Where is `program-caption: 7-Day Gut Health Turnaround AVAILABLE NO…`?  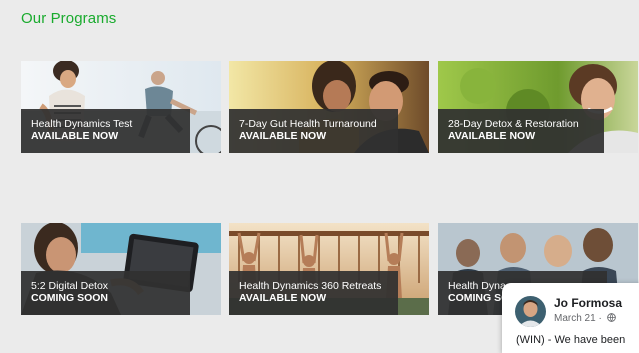
program-caption: 7-Day Gut Health Turnaround AVAILABLE NO… is located at coordinates (313, 131).